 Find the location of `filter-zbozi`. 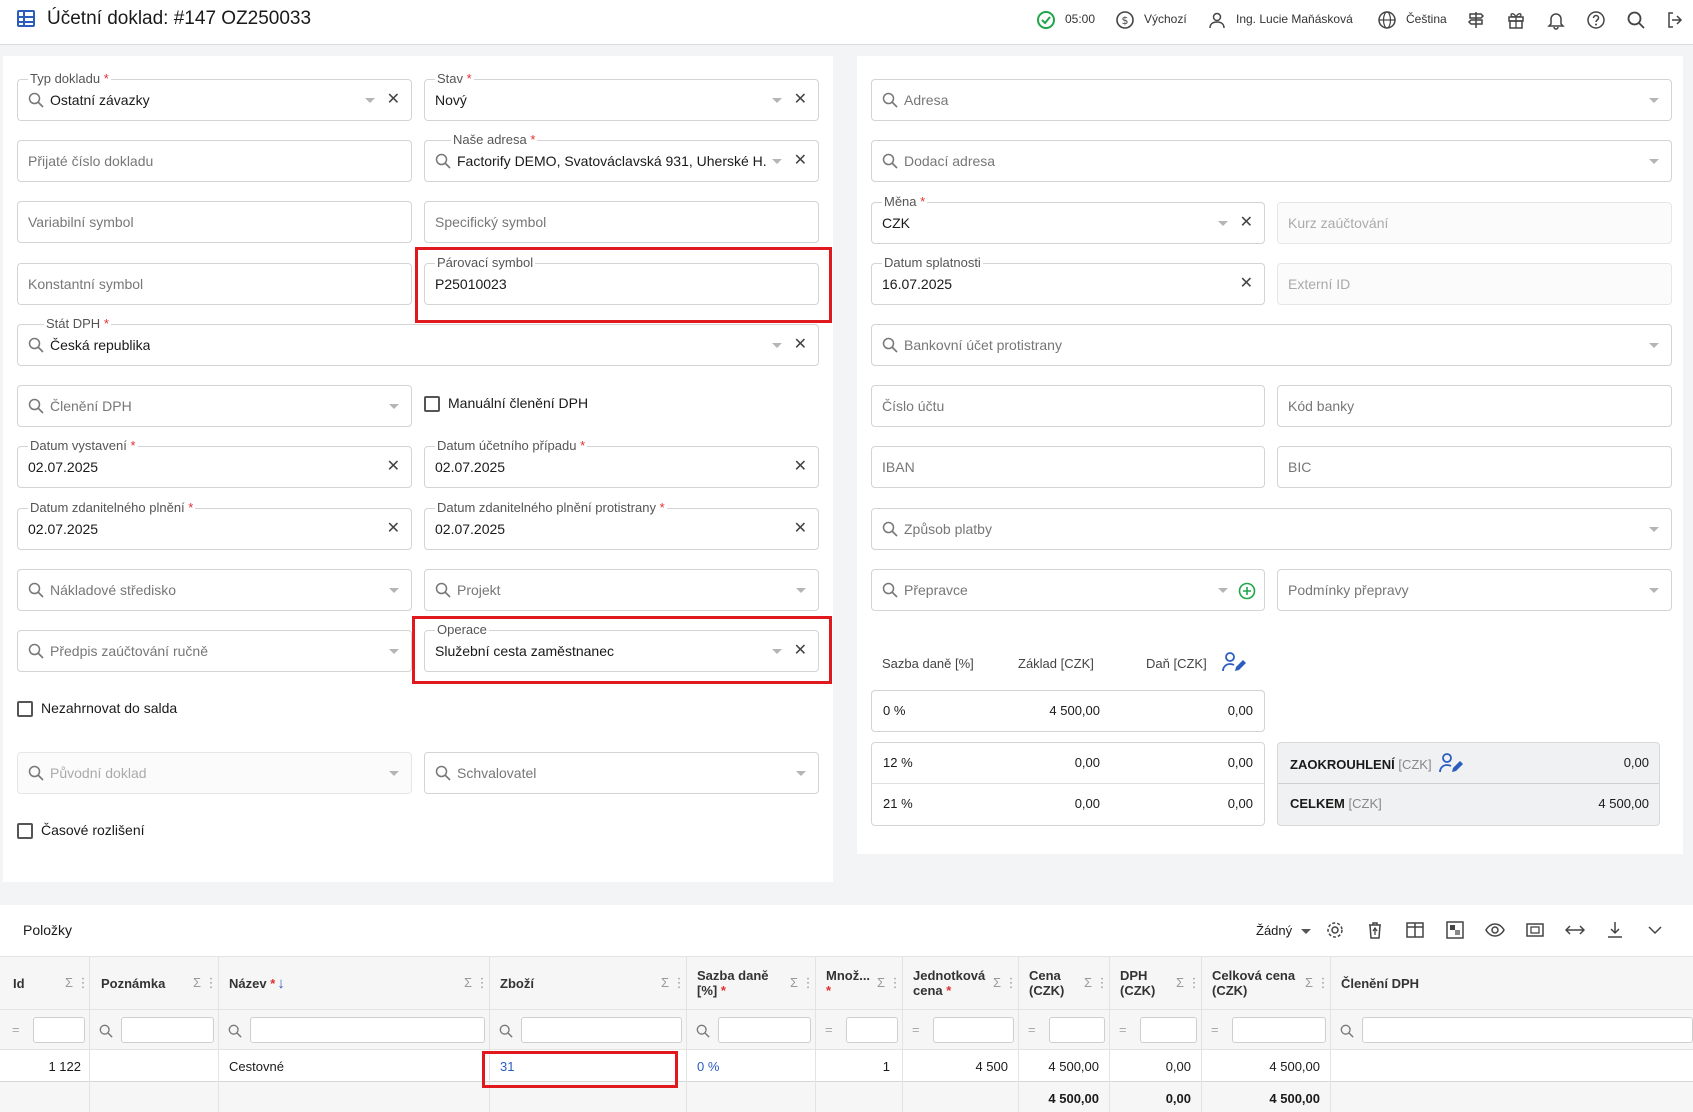

filter-zbozi is located at coordinates (601, 1030).